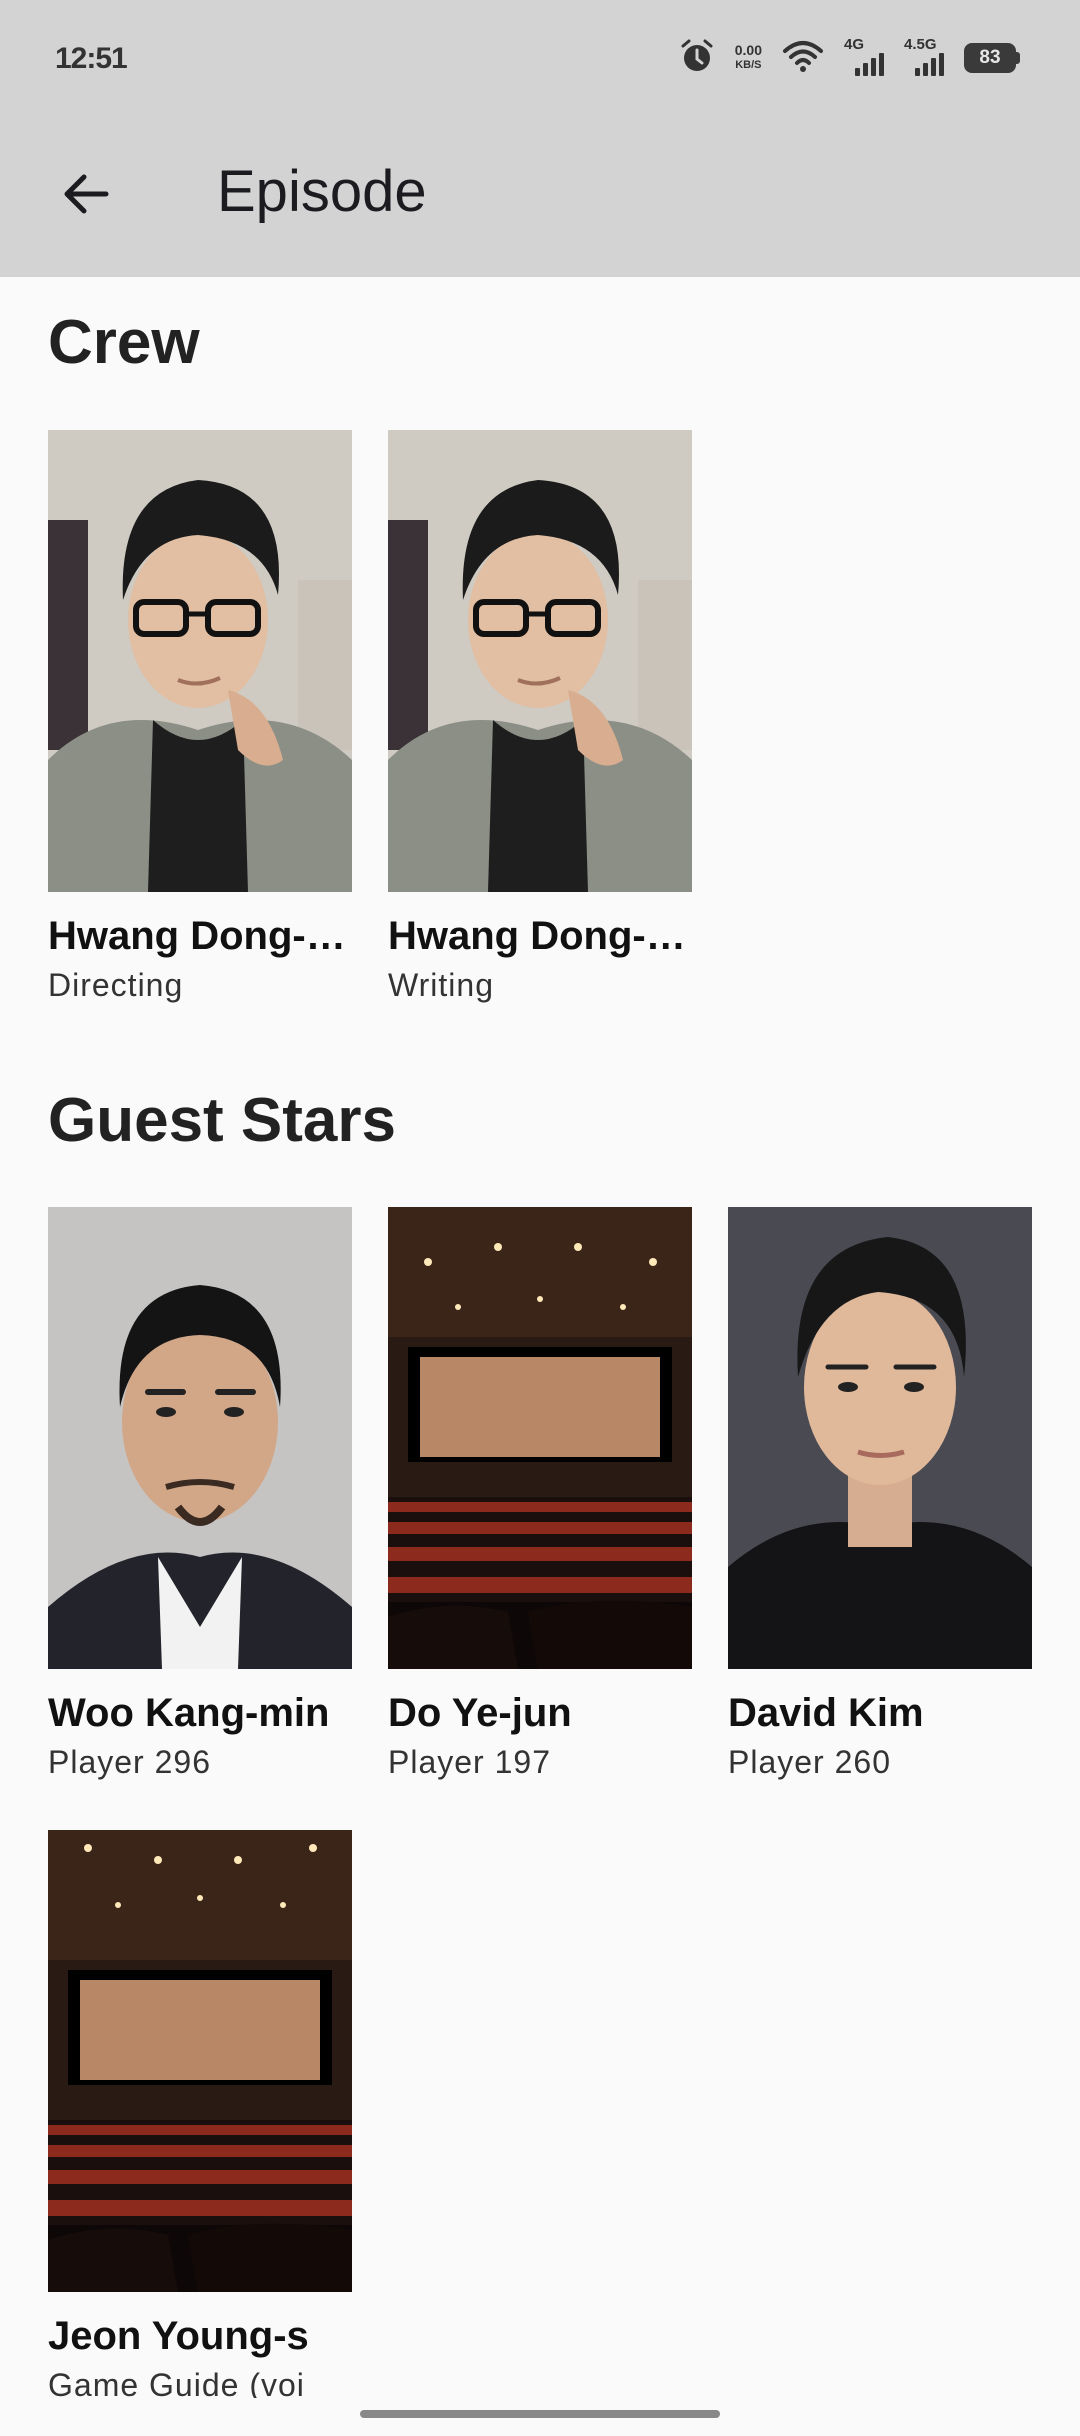 This screenshot has height=2436, width=1080. Describe the element at coordinates (809, 1762) in the screenshot. I see `person-role: Player 260` at that location.